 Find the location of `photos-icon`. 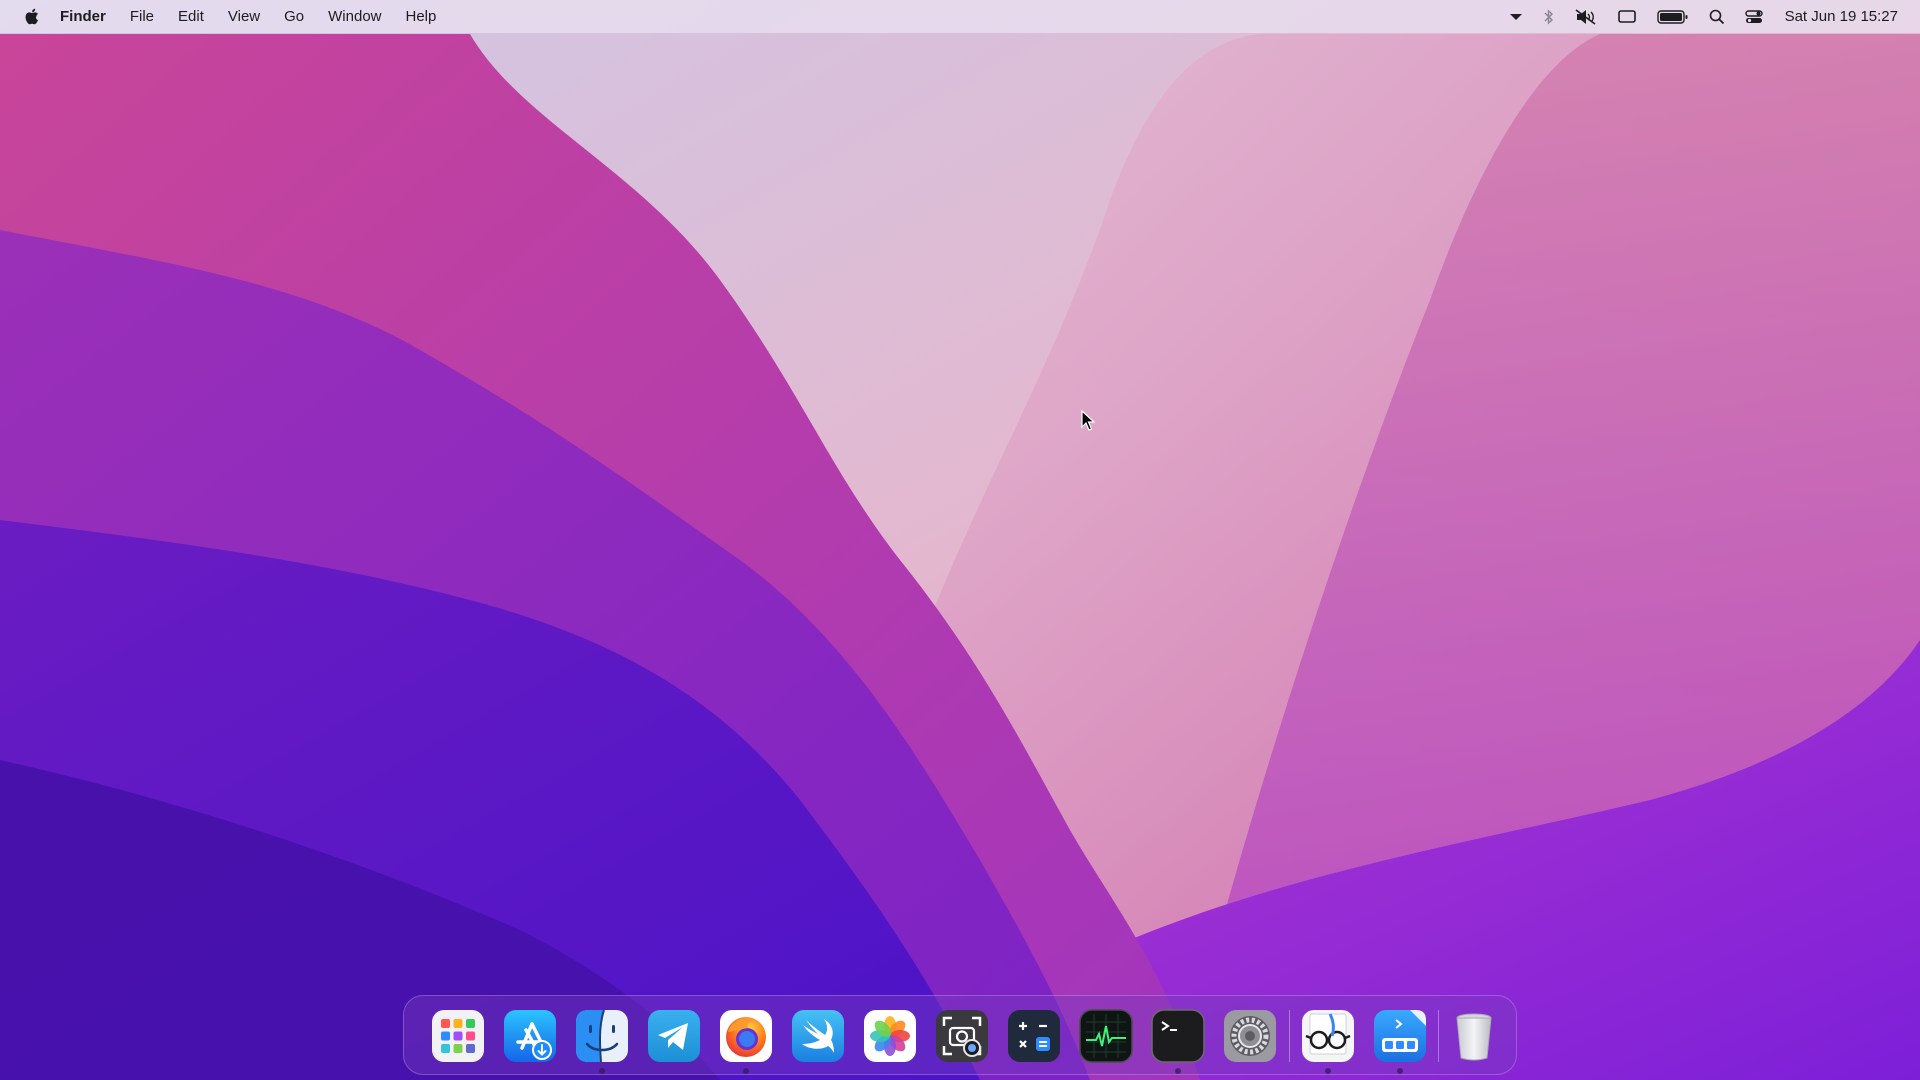

photos-icon is located at coordinates (890, 1036).